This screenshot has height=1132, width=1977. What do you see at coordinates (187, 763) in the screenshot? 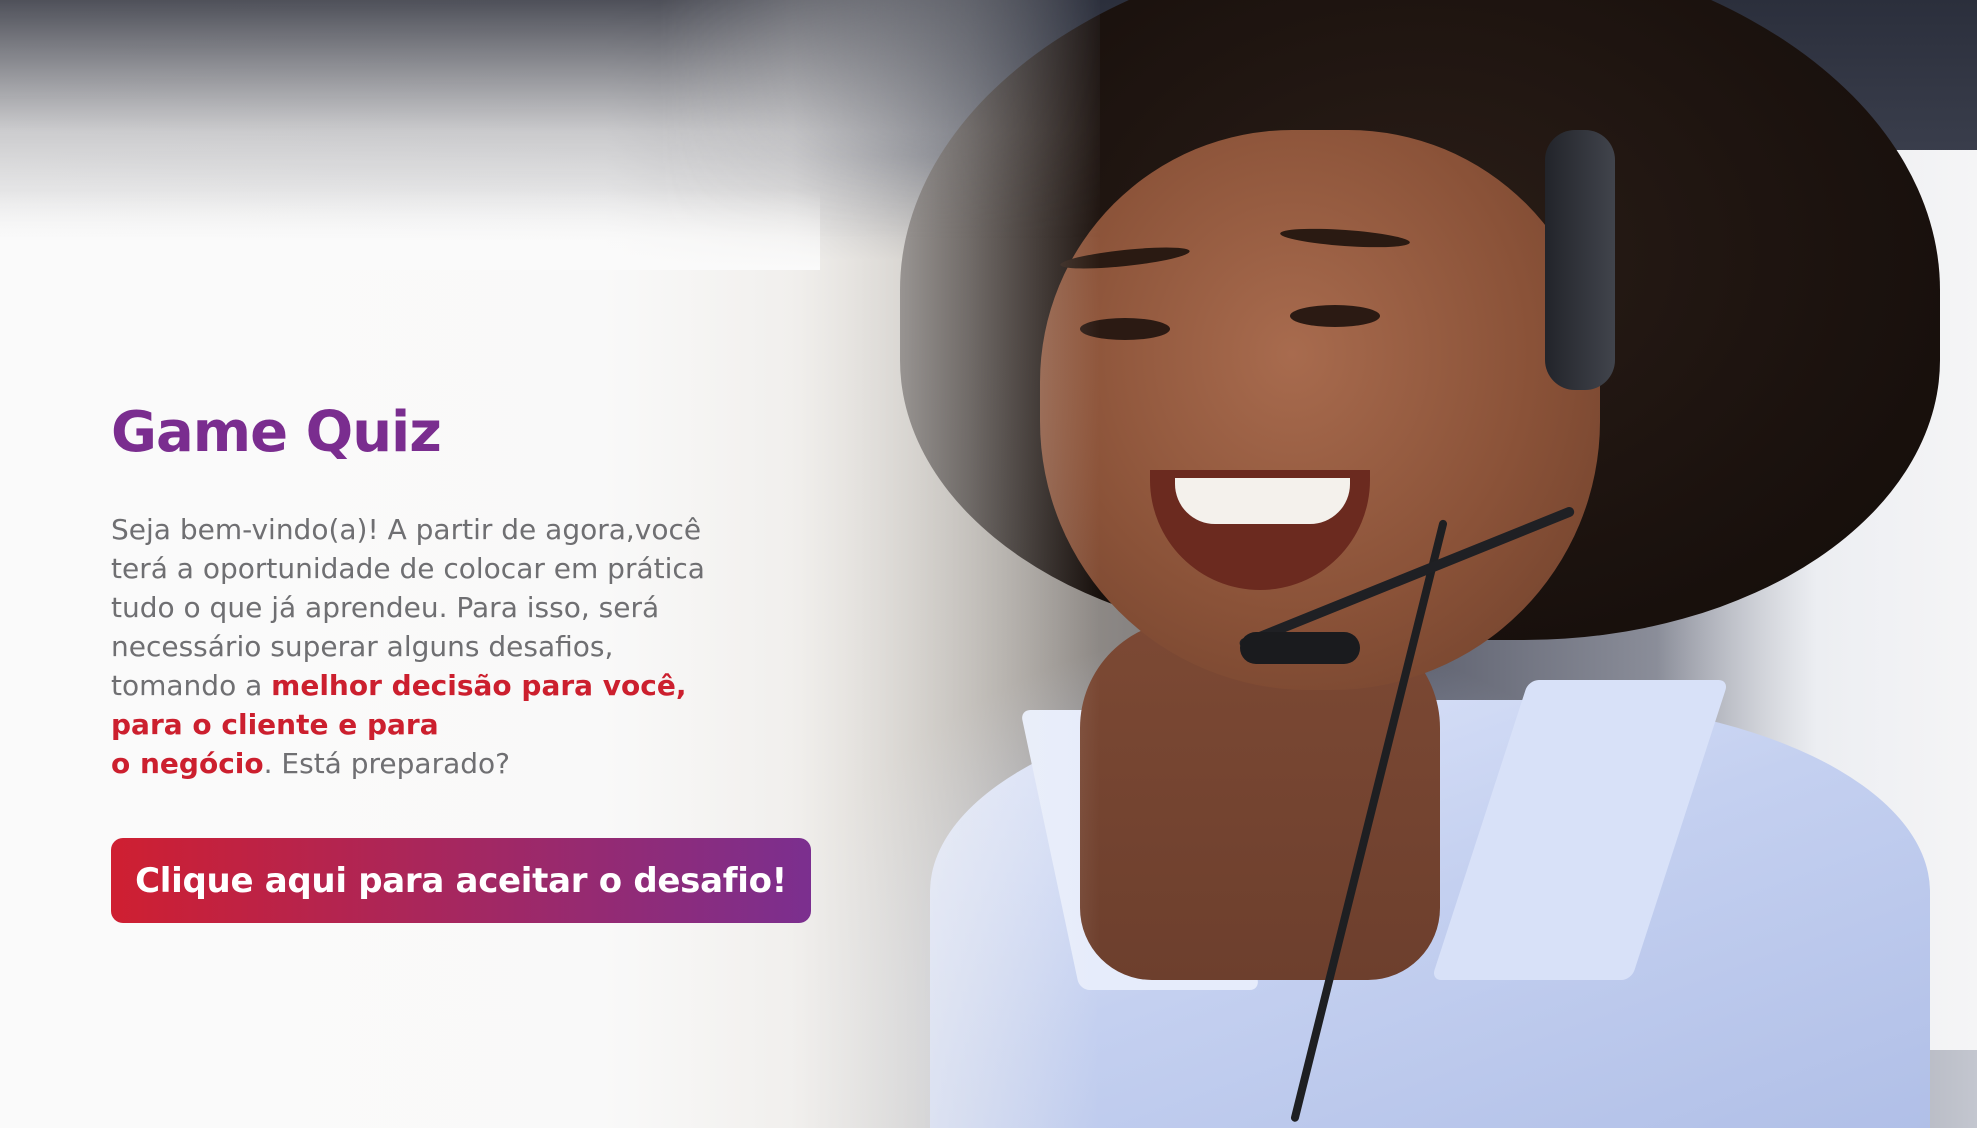
I see `highlight-text: o negócio` at bounding box center [187, 763].